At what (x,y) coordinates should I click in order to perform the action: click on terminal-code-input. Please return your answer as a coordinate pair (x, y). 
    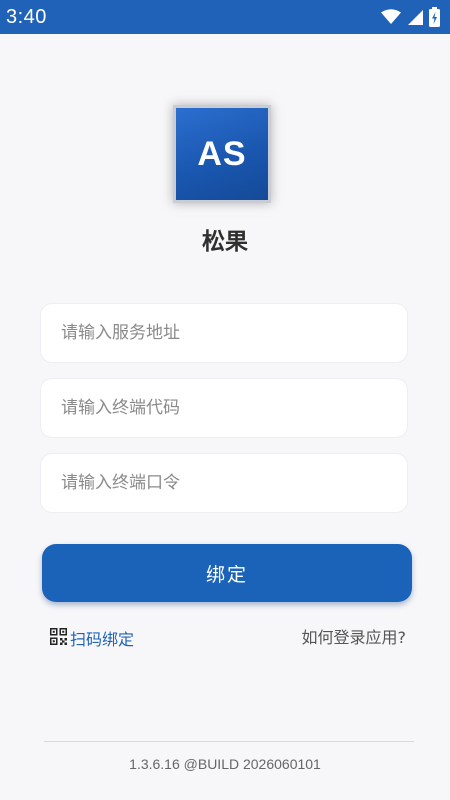
    Looking at the image, I should click on (224, 408).